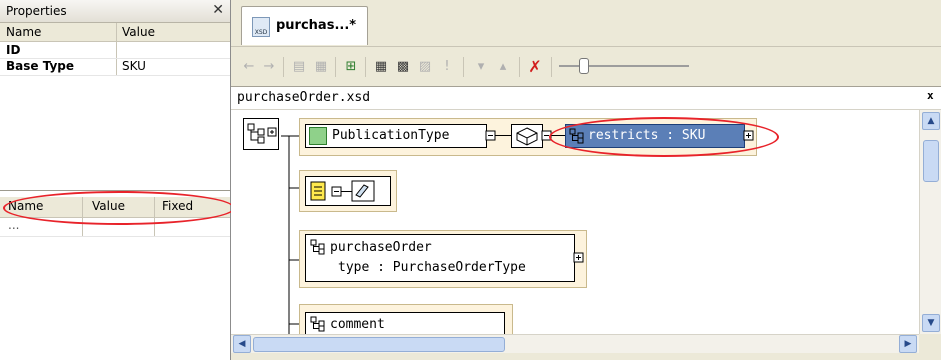  What do you see at coordinates (381, 67) in the screenshot?
I see `add-element-icon: ▦` at bounding box center [381, 67].